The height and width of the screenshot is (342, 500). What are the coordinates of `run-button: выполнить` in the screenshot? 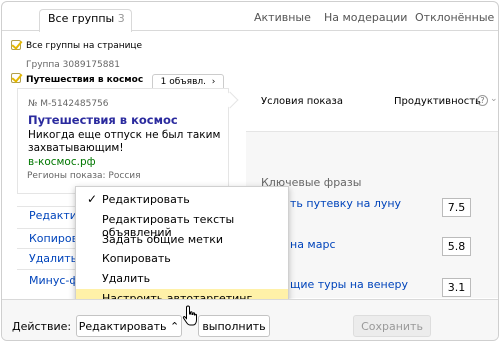 It's located at (234, 326).